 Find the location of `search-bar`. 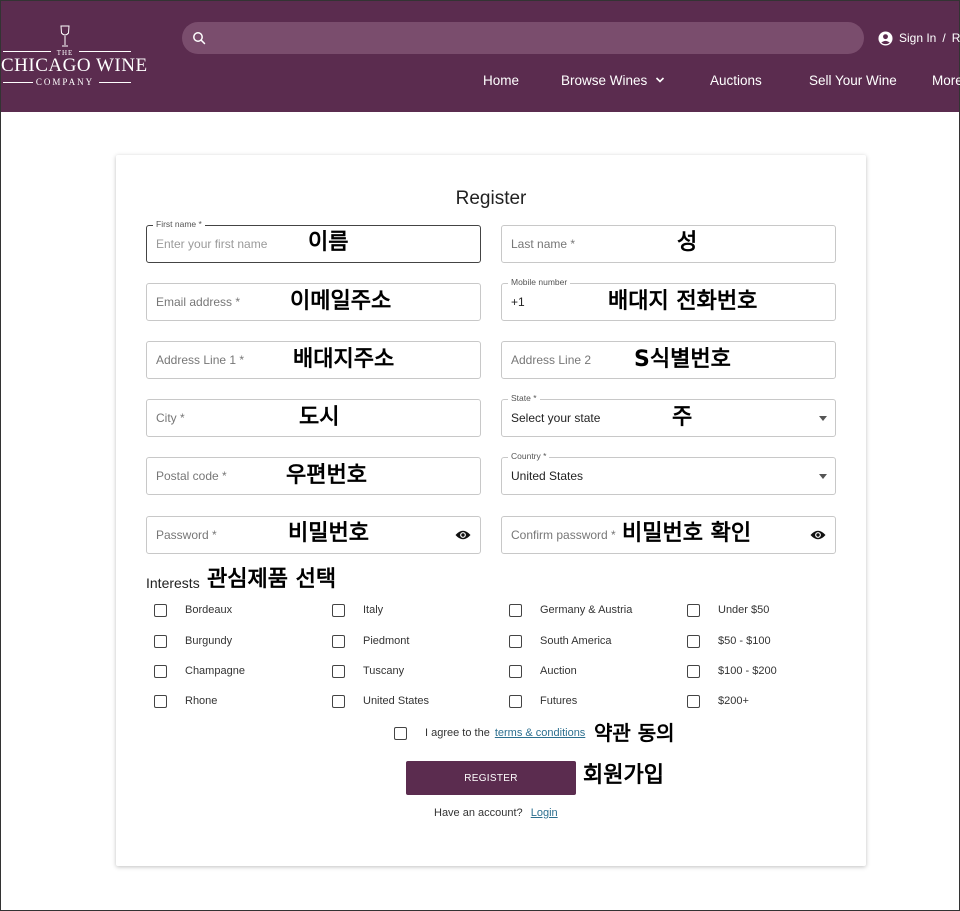

search-bar is located at coordinates (523, 38).